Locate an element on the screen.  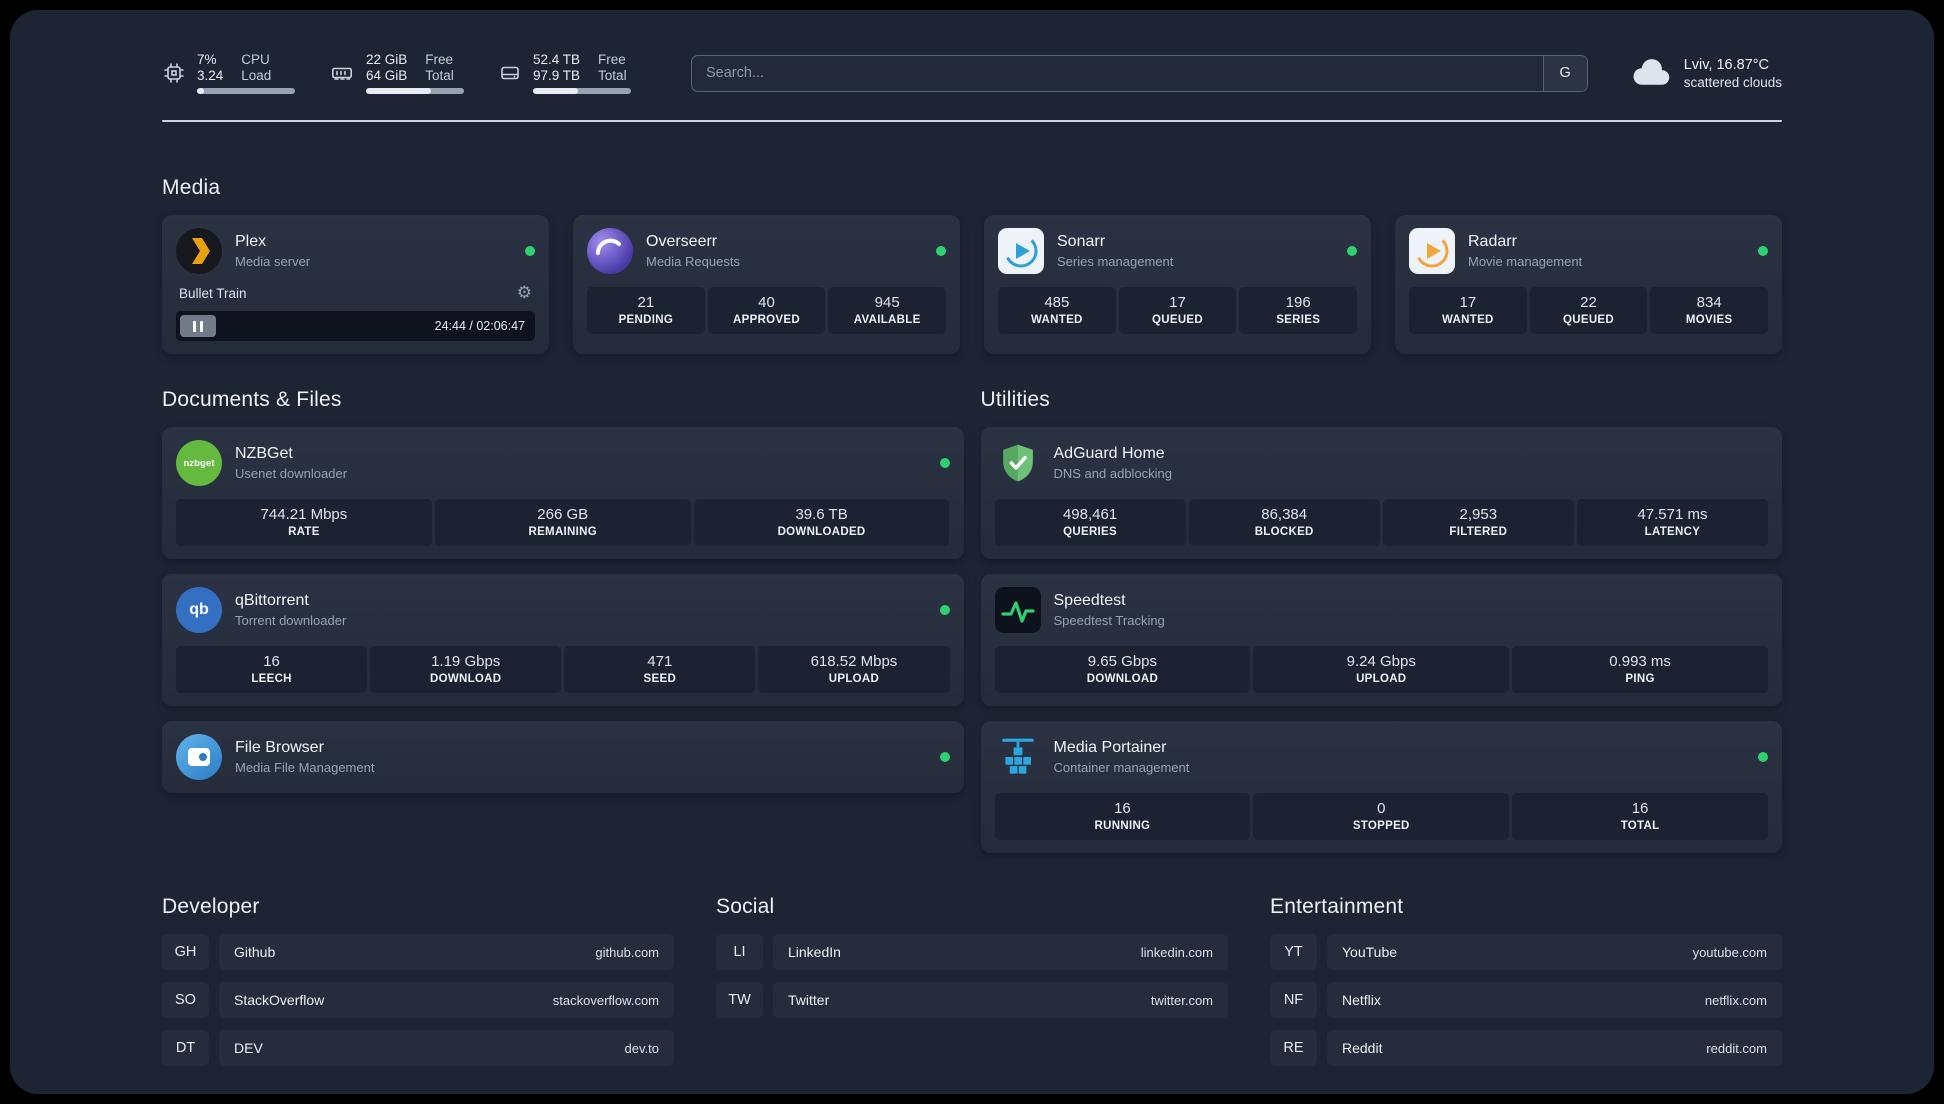
bookmark-row-reddit: RE Reddit reddit.com is located at coordinates (1526, 1048).